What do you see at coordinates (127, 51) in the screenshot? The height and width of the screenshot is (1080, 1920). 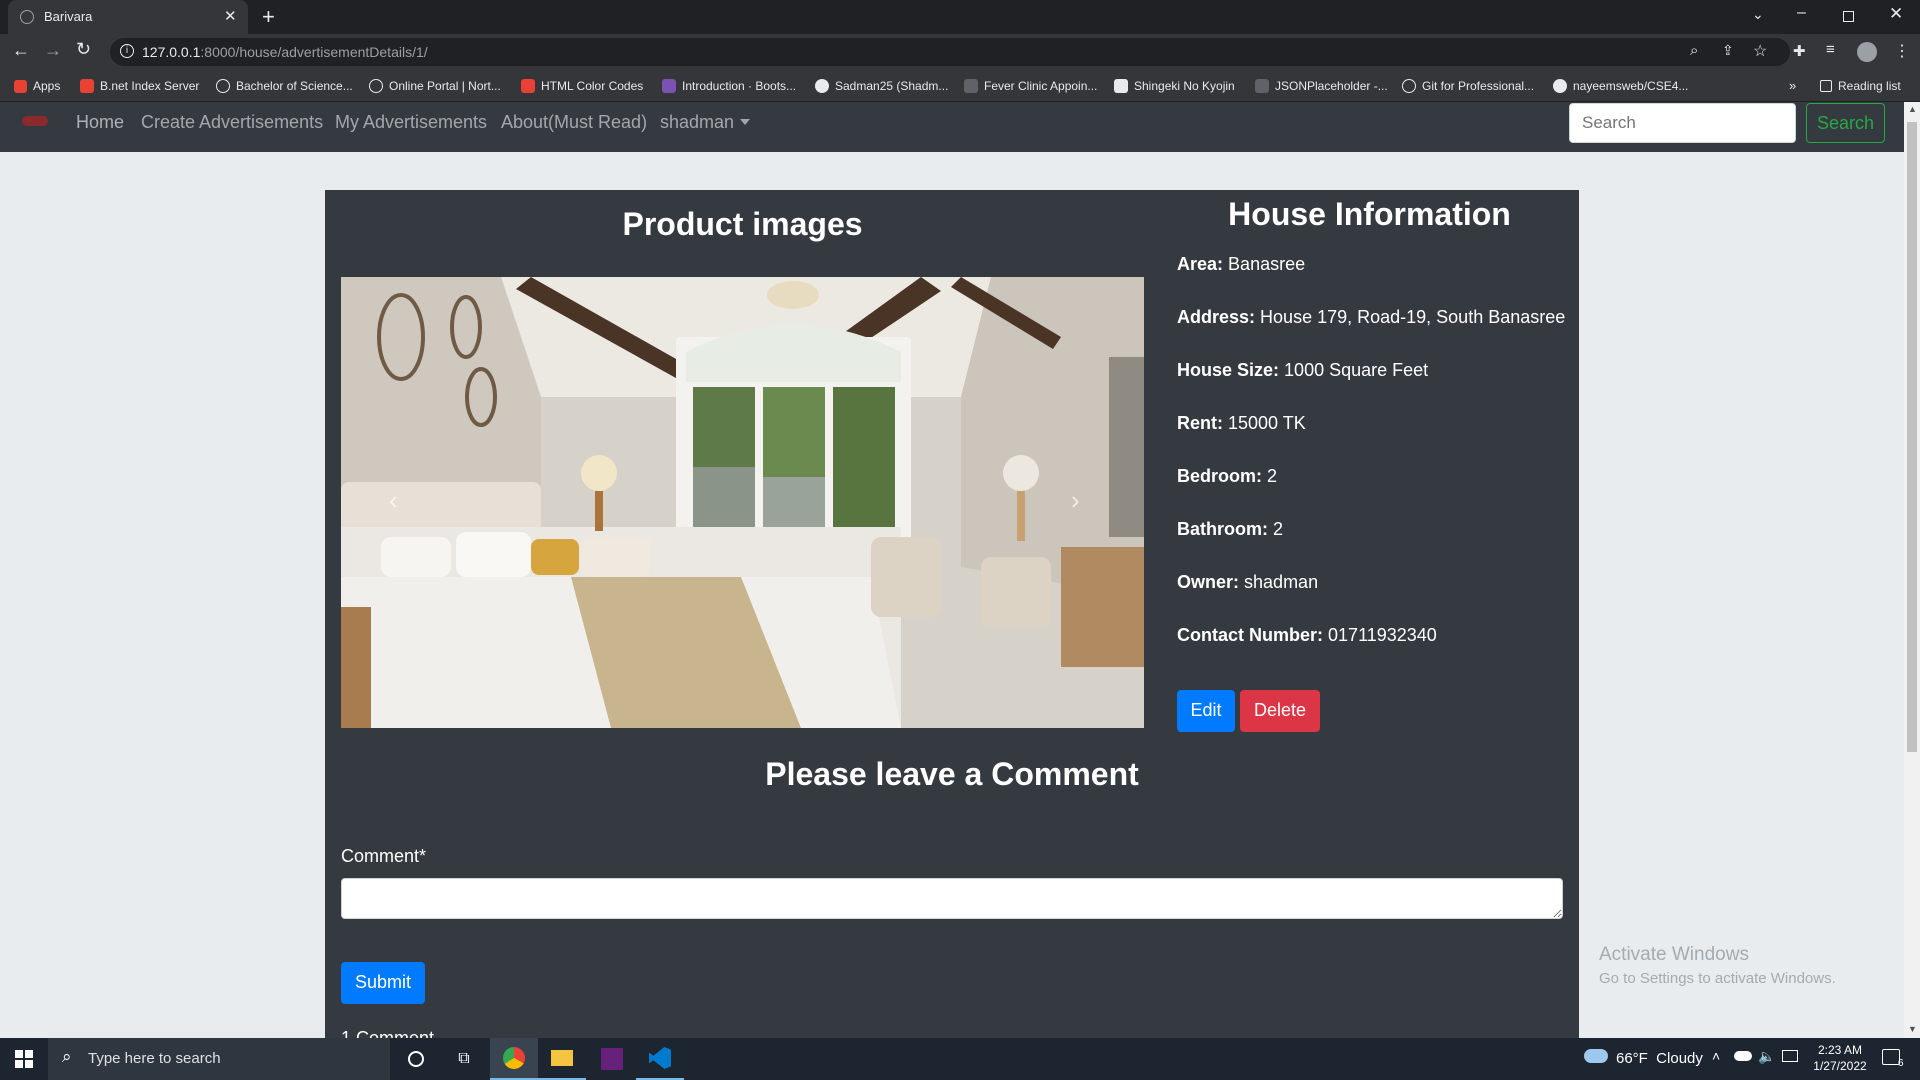 I see `info-icon: i` at bounding box center [127, 51].